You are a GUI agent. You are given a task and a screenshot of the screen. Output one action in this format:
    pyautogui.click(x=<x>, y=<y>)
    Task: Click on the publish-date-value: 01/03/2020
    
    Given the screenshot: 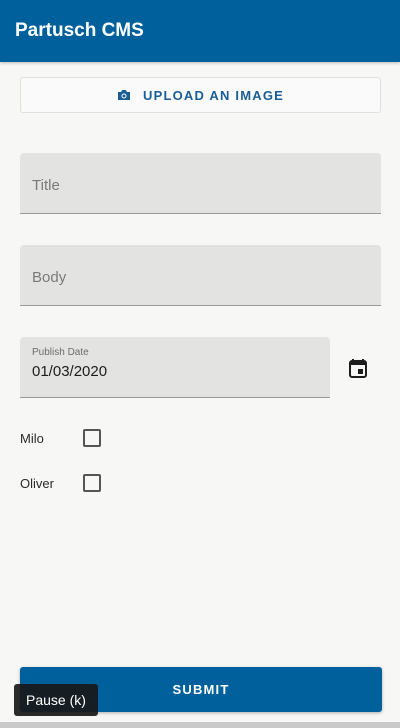 What is the action you would take?
    pyautogui.click(x=70, y=371)
    